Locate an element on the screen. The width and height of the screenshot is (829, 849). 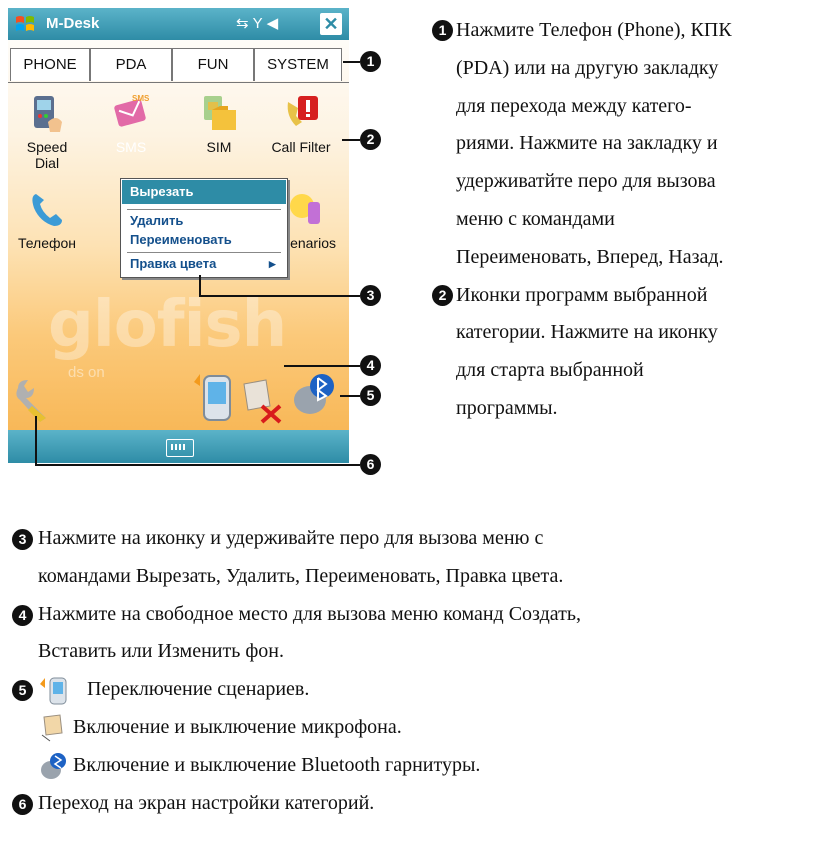
menu-item-delete: Удалить is located at coordinates (156, 220).